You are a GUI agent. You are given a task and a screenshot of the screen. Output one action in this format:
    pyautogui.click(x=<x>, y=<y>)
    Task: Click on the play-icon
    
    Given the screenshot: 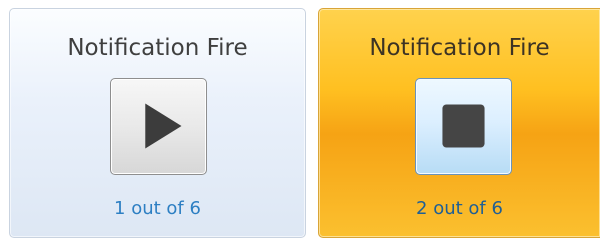 What is the action you would take?
    pyautogui.click(x=163, y=126)
    